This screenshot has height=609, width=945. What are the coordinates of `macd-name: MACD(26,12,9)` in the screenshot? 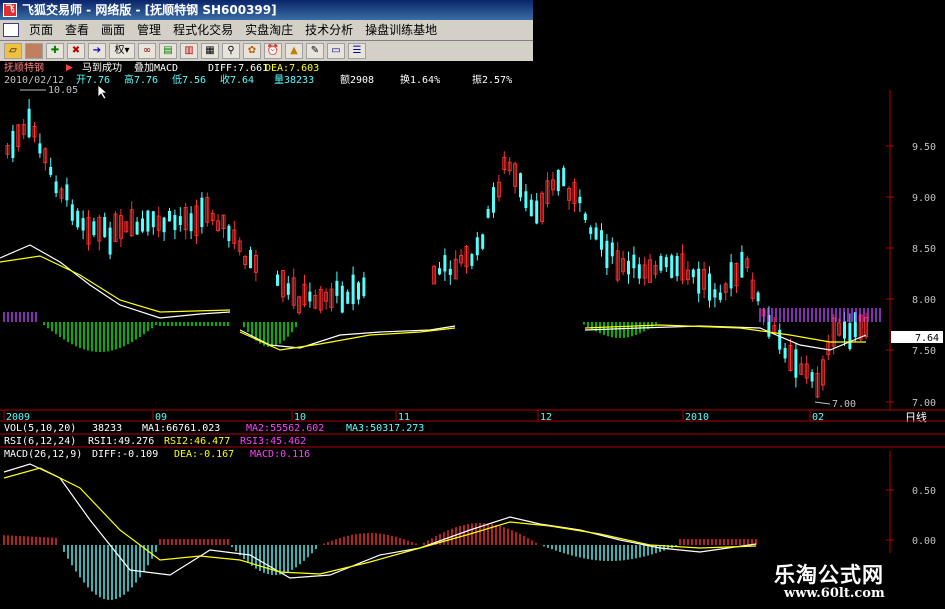 It's located at (43, 454).